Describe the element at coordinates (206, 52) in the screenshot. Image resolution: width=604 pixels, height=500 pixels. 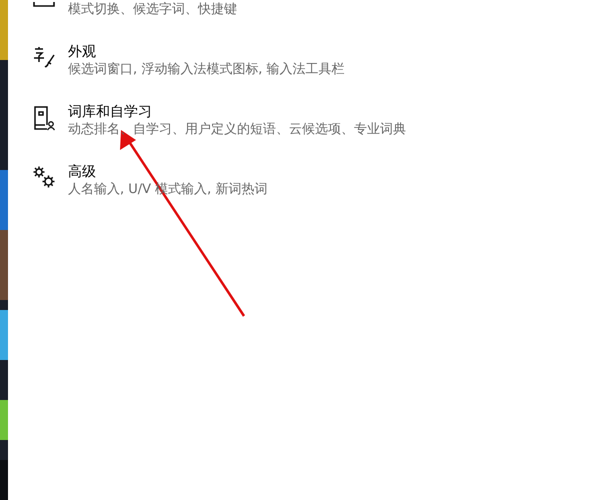
I see `item-title: 外观` at that location.